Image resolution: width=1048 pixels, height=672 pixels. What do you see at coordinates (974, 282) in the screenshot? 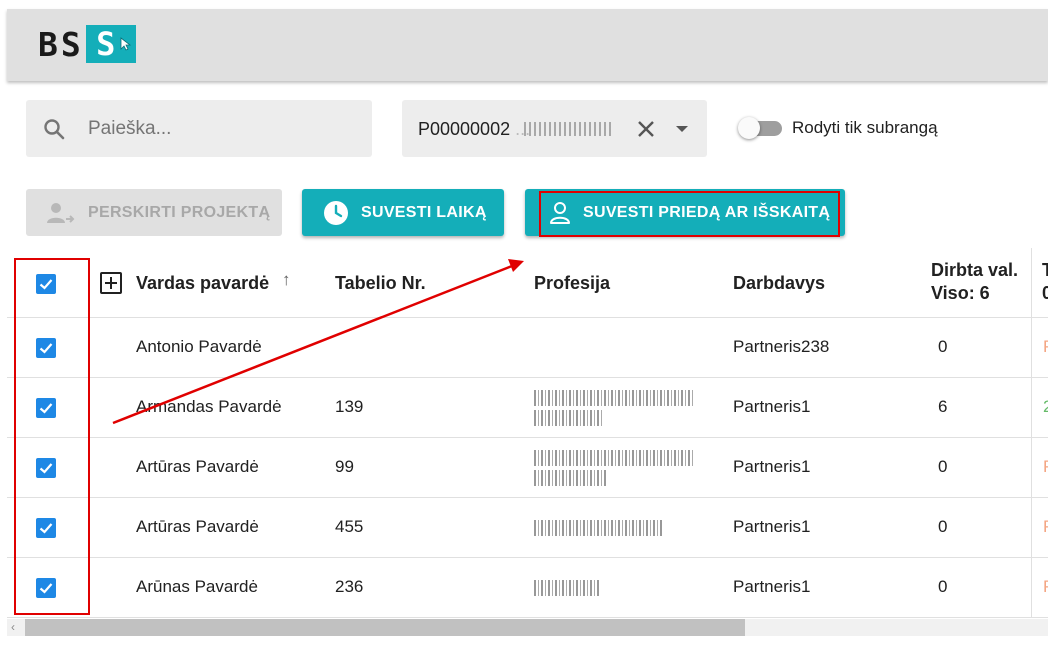
I see `col-header-hours: Dirbta val. Viso: 6` at bounding box center [974, 282].